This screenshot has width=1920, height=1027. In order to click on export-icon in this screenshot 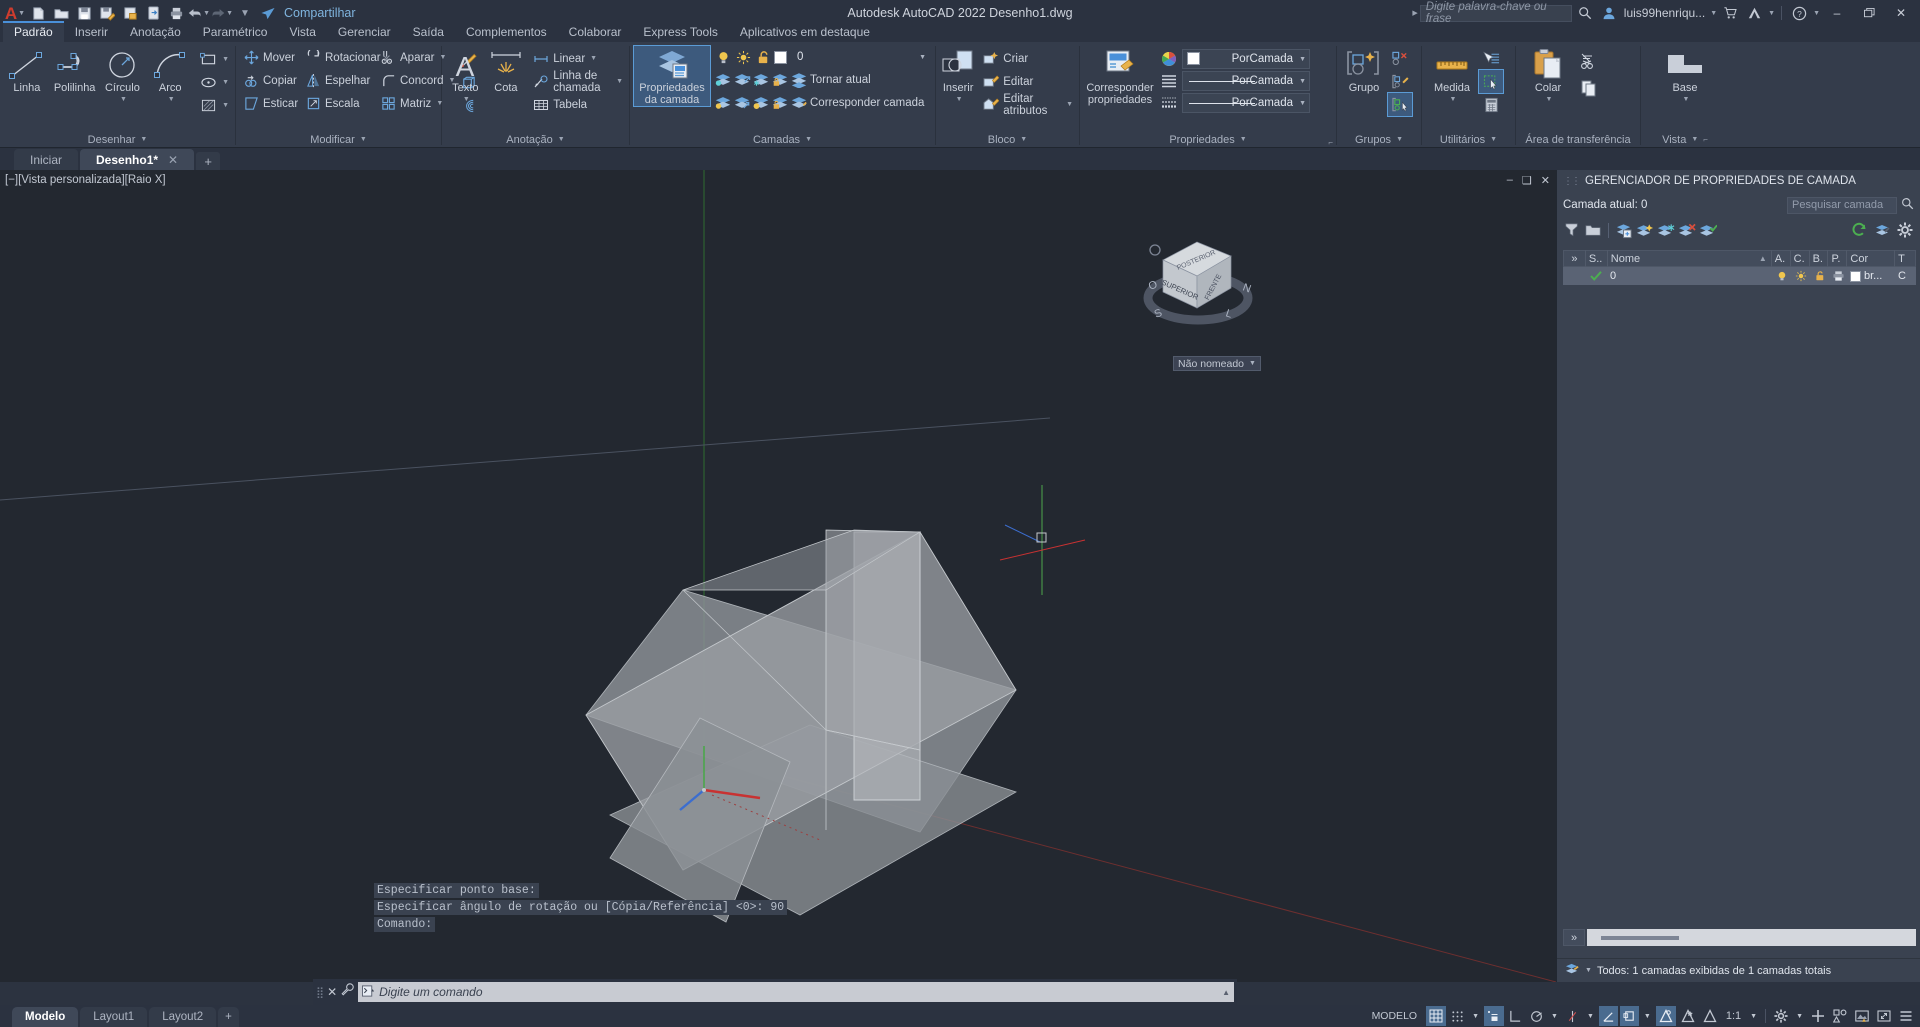, I will do `click(153, 13)`.